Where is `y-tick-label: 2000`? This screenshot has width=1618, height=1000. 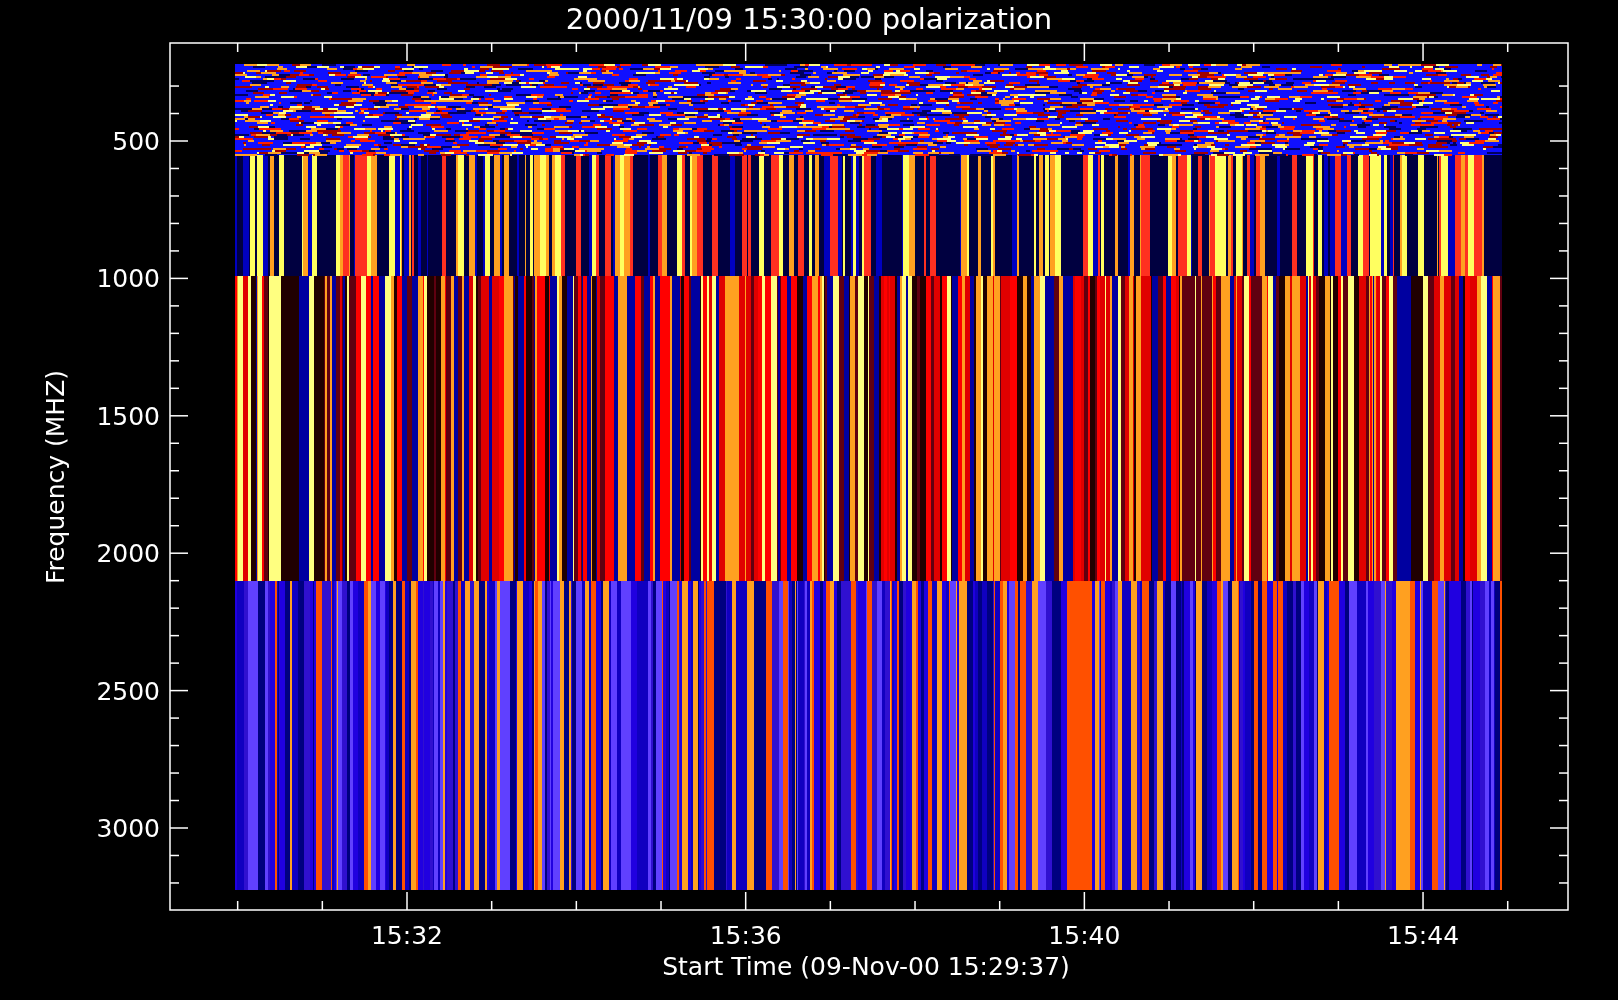
y-tick-label: 2000 is located at coordinates (128, 554).